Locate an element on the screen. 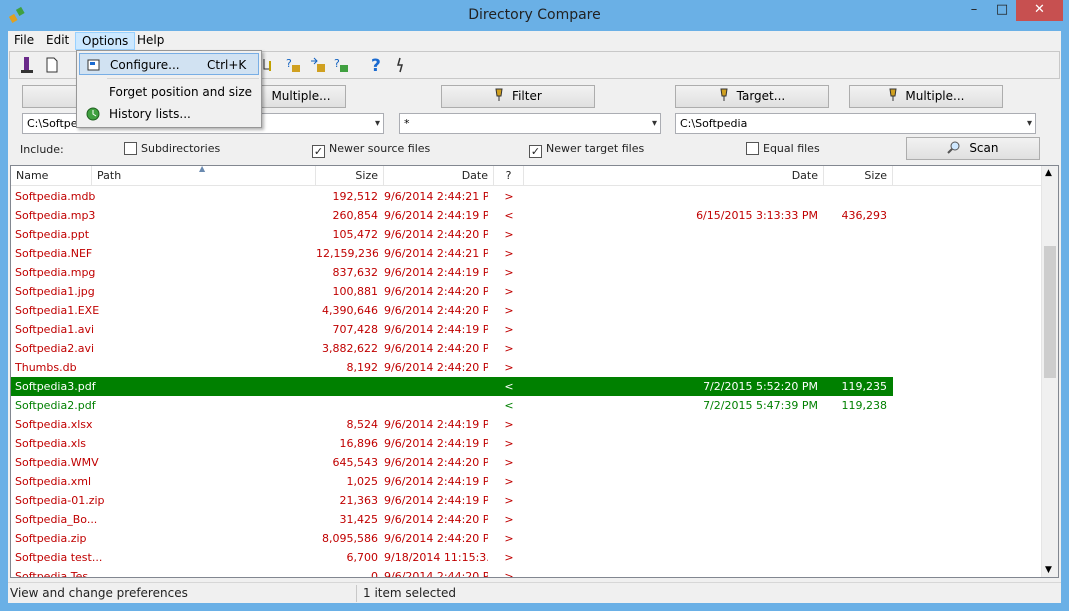 Image resolution: width=1069 pixels, height=611 pixels. table-row: Softpedia.xlsx 8,524 9/6/2014 2:44:19 PM > is located at coordinates (452, 424).